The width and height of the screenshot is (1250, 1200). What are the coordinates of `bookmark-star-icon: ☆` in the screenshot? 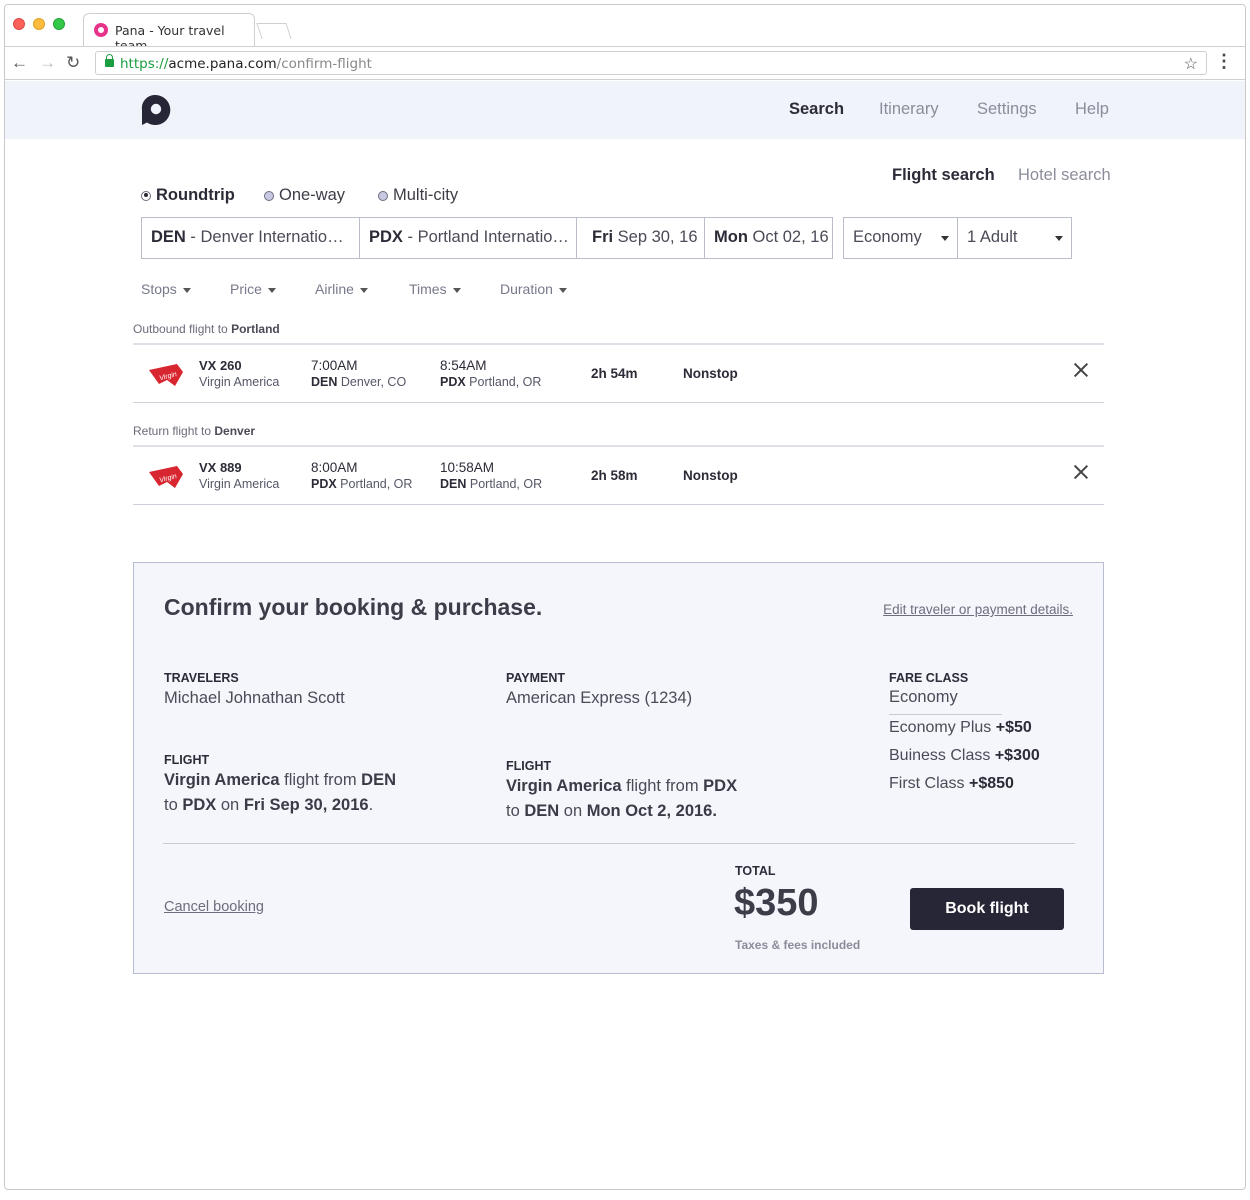 It's located at (1191, 64).